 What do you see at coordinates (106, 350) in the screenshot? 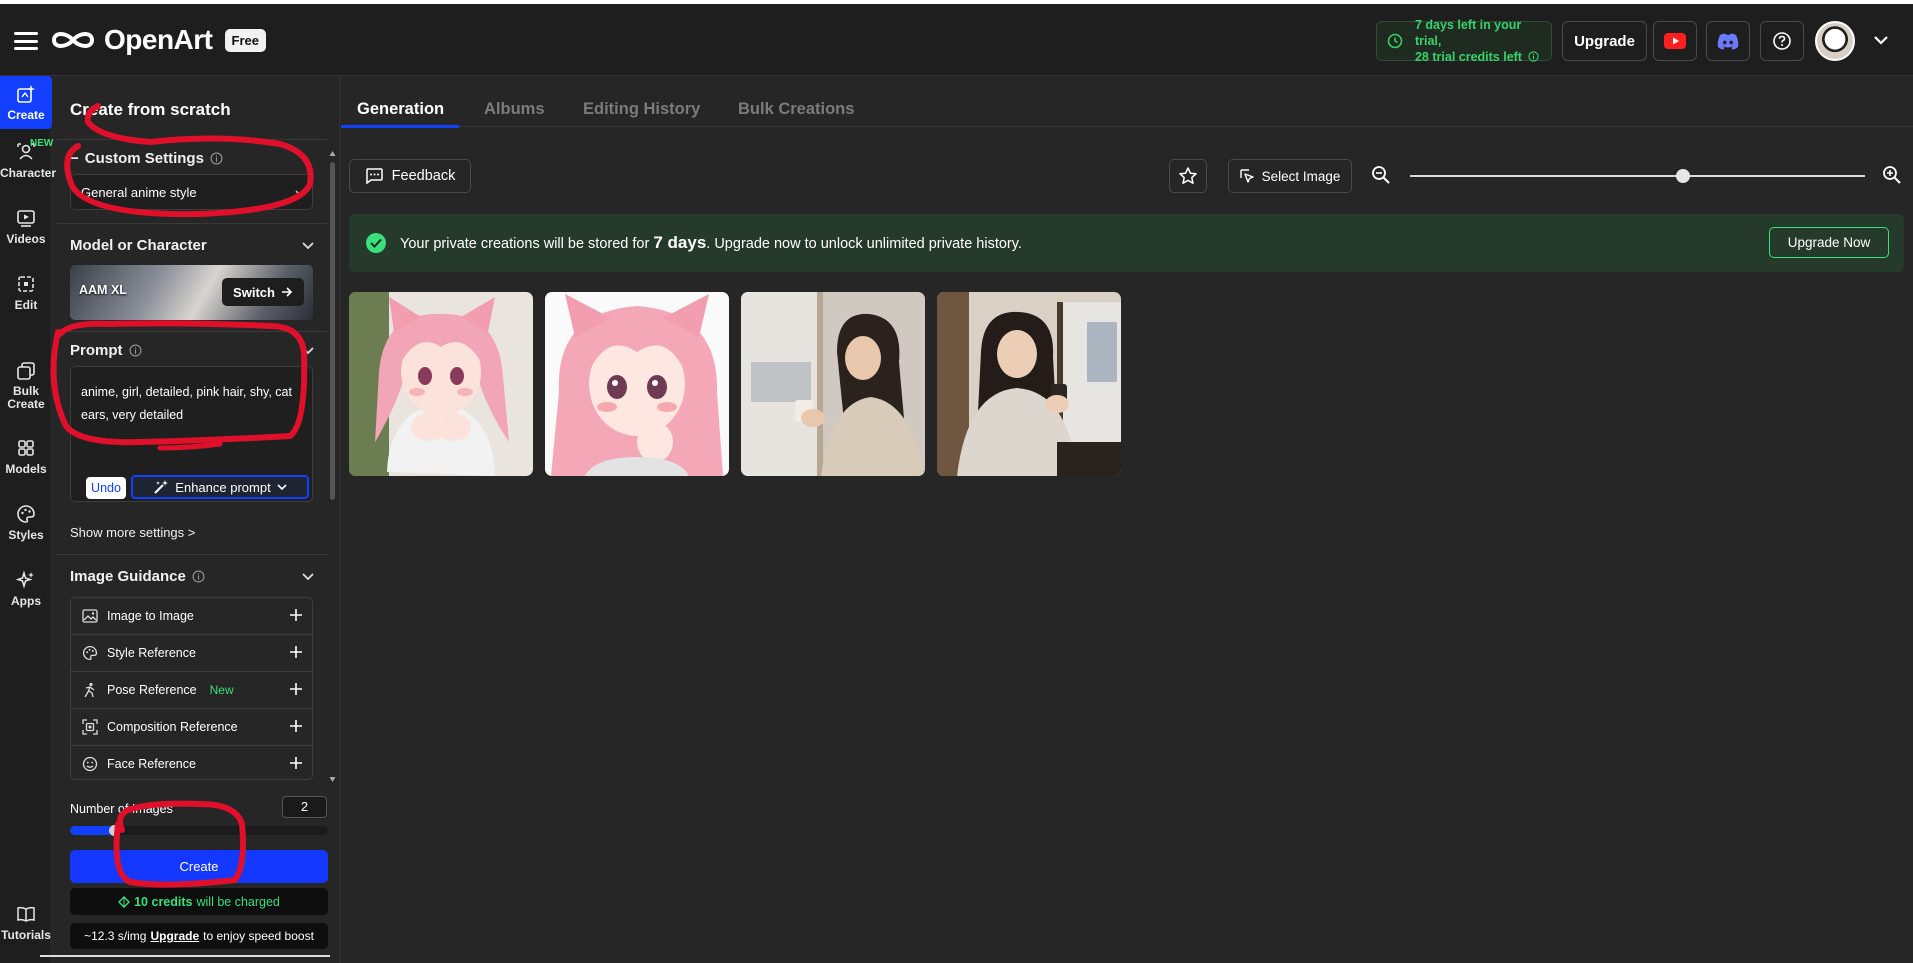
I see `prompt-header: Prompt` at bounding box center [106, 350].